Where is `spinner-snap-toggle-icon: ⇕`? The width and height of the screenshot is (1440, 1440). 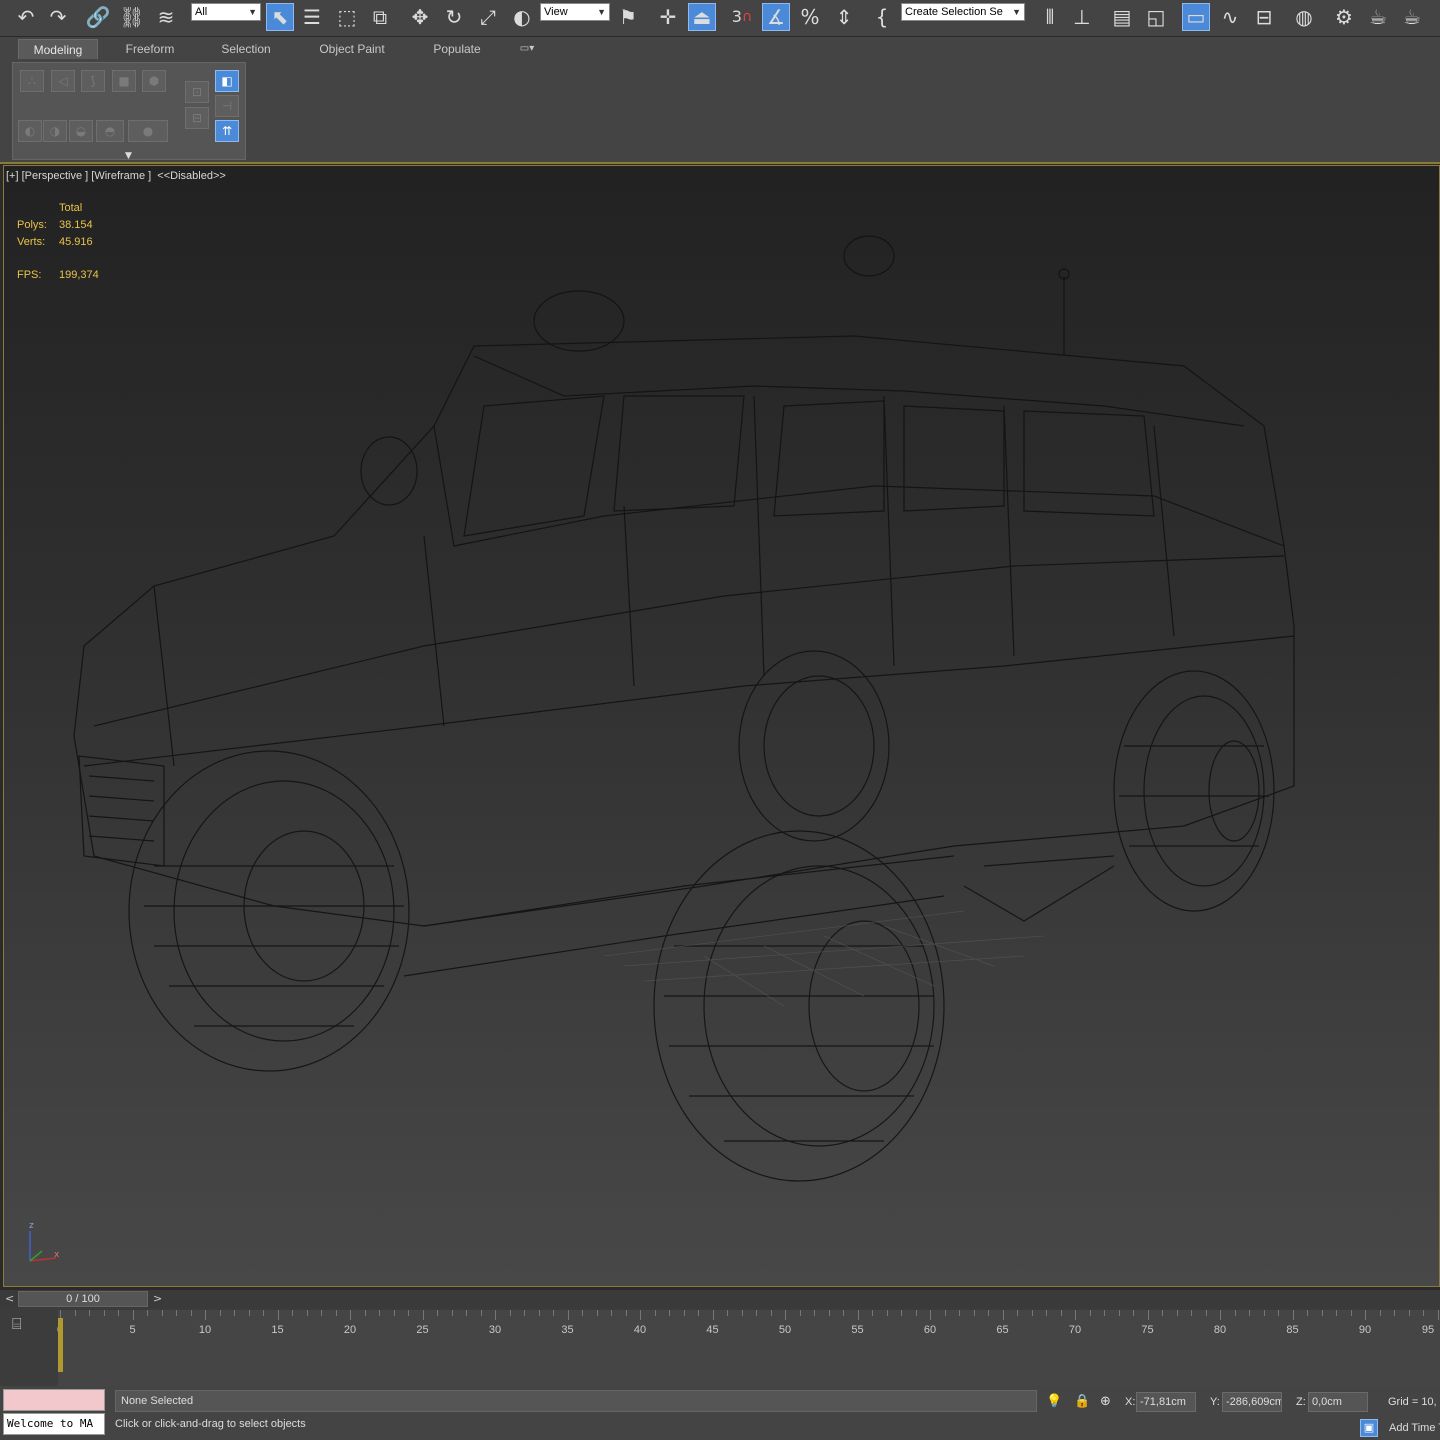 spinner-snap-toggle-icon: ⇕ is located at coordinates (844, 17).